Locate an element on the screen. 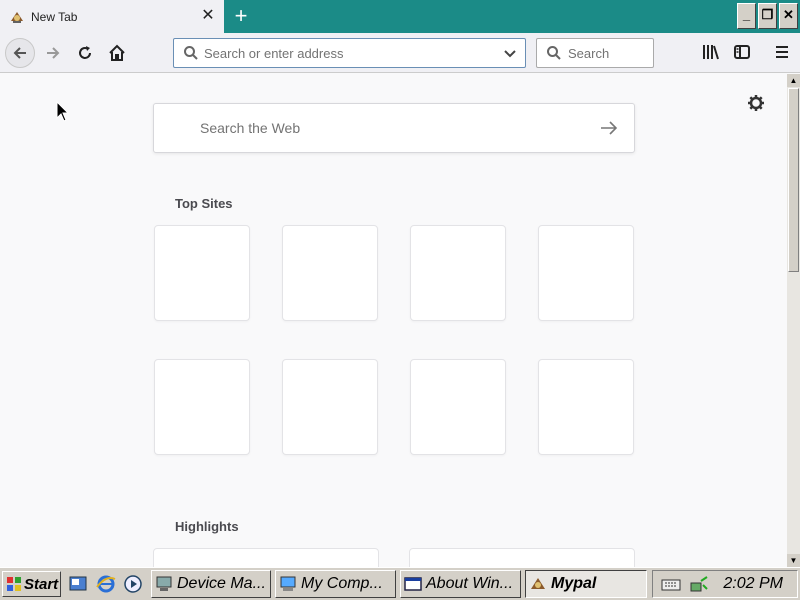 This screenshot has width=800, height=600. chevron-down-icon is located at coordinates (510, 53).